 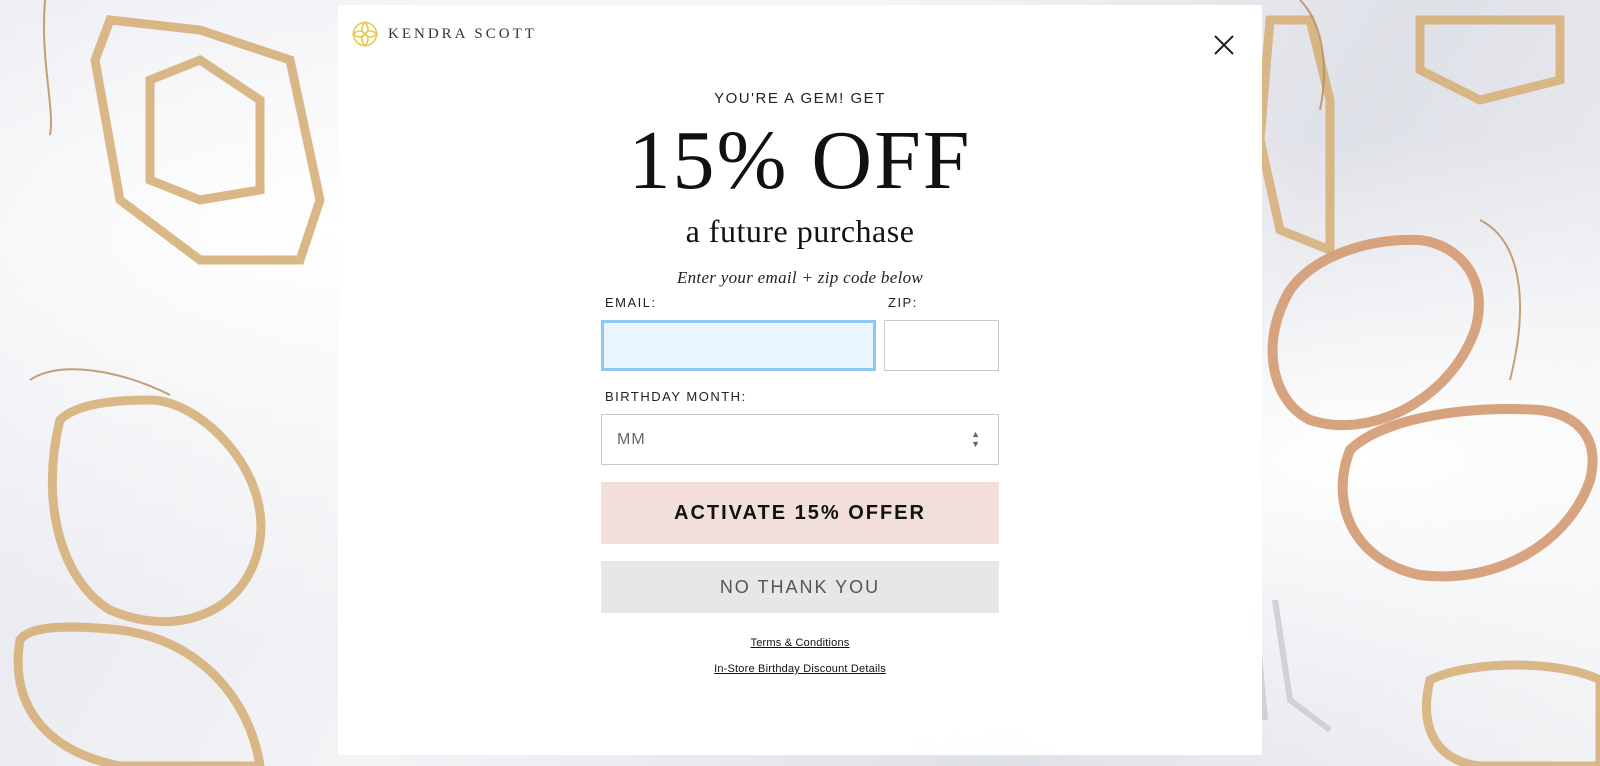 I want to click on activate-offer-button: ACTIVATE 15% OFFER, so click(x=800, y=513).